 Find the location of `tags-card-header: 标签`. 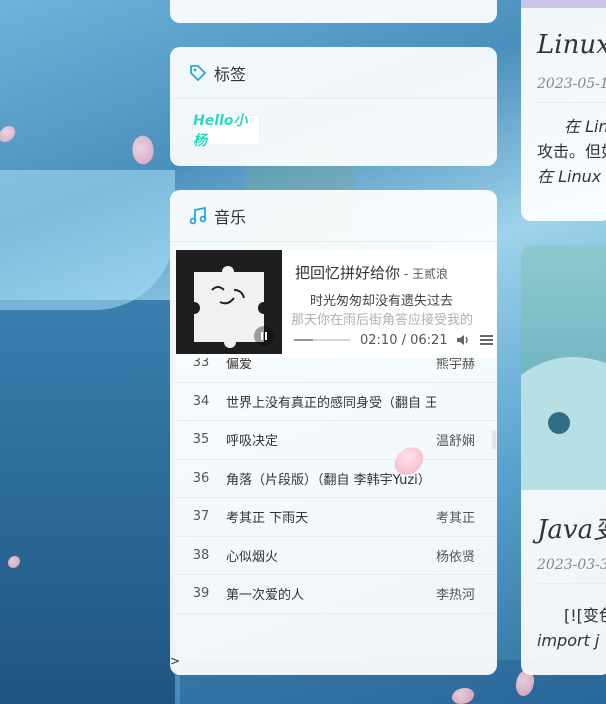

tags-card-header: 标签 is located at coordinates (333, 73).